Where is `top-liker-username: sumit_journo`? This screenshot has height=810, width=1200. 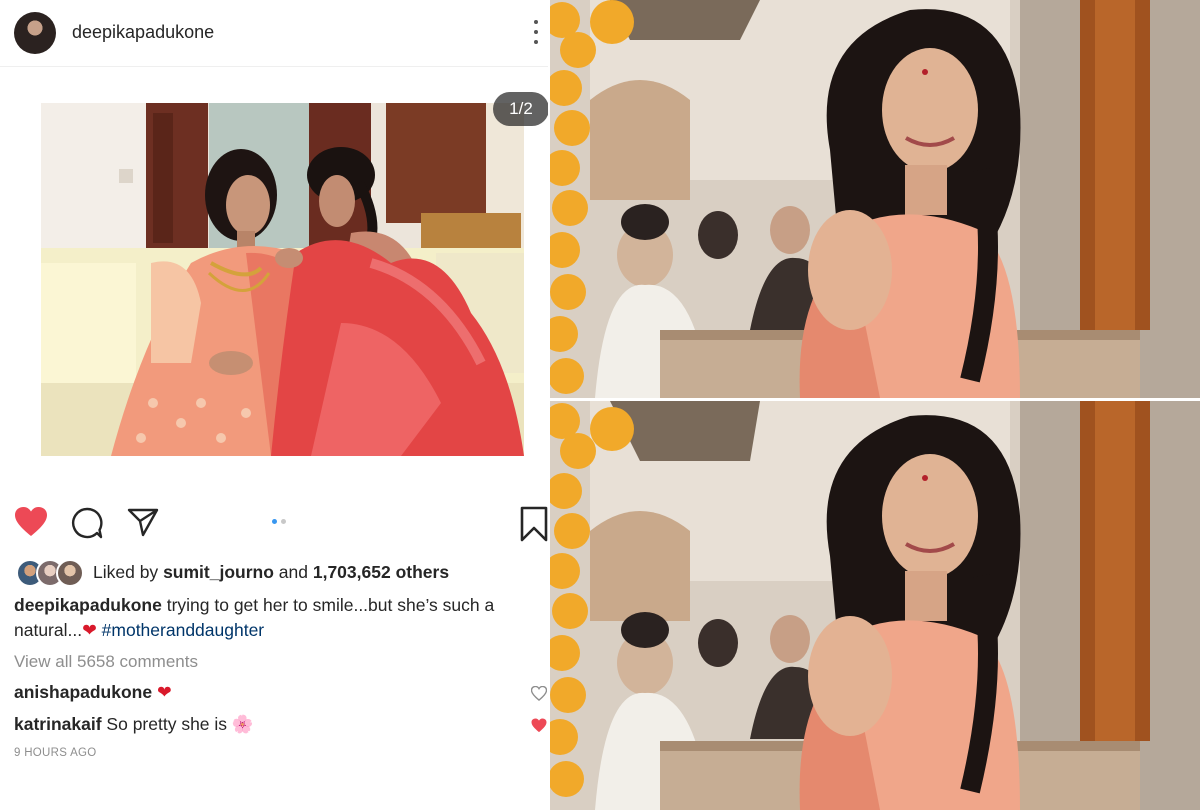 top-liker-username: sumit_journo is located at coordinates (218, 572).